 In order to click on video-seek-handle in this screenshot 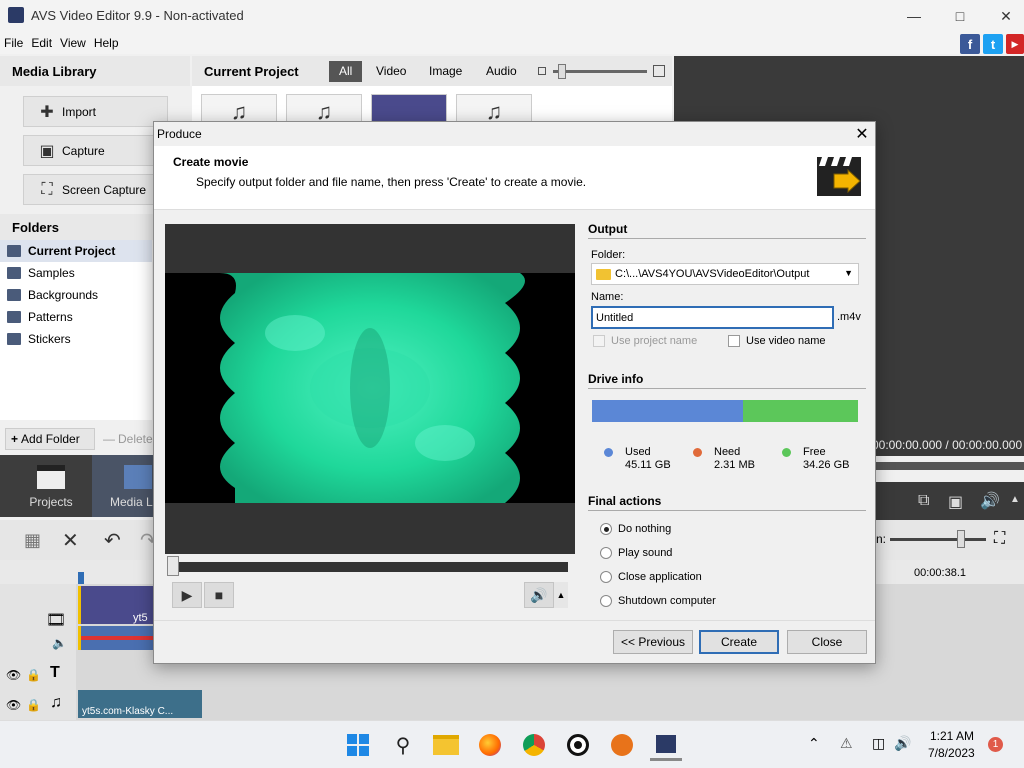, I will do `click(173, 566)`.